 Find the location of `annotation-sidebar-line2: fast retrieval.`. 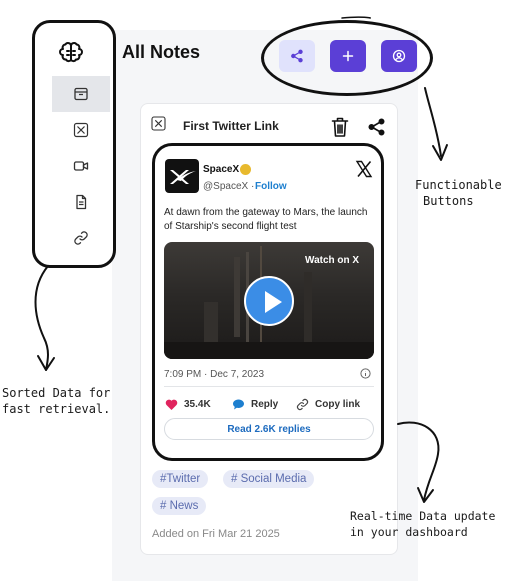

annotation-sidebar-line2: fast retrieval. is located at coordinates (56, 409).